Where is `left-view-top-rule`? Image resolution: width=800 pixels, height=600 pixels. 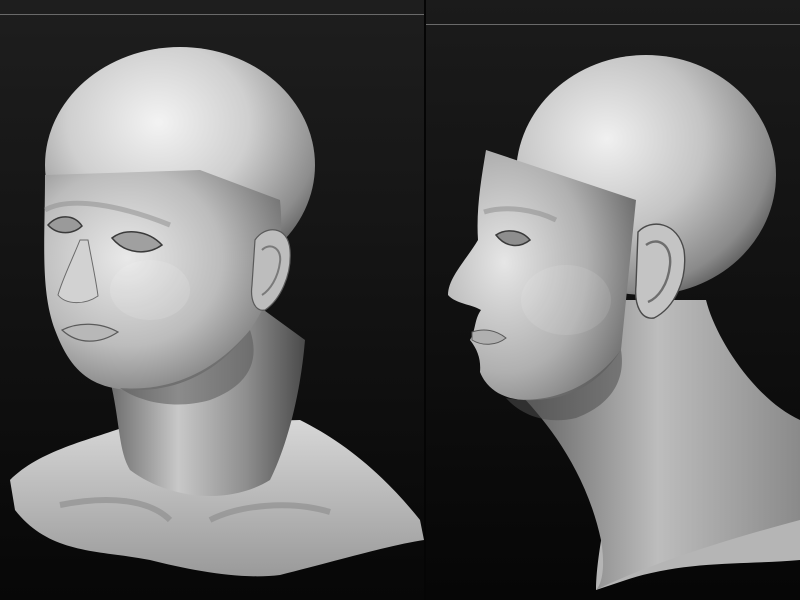
left-view-top-rule is located at coordinates (212, 14).